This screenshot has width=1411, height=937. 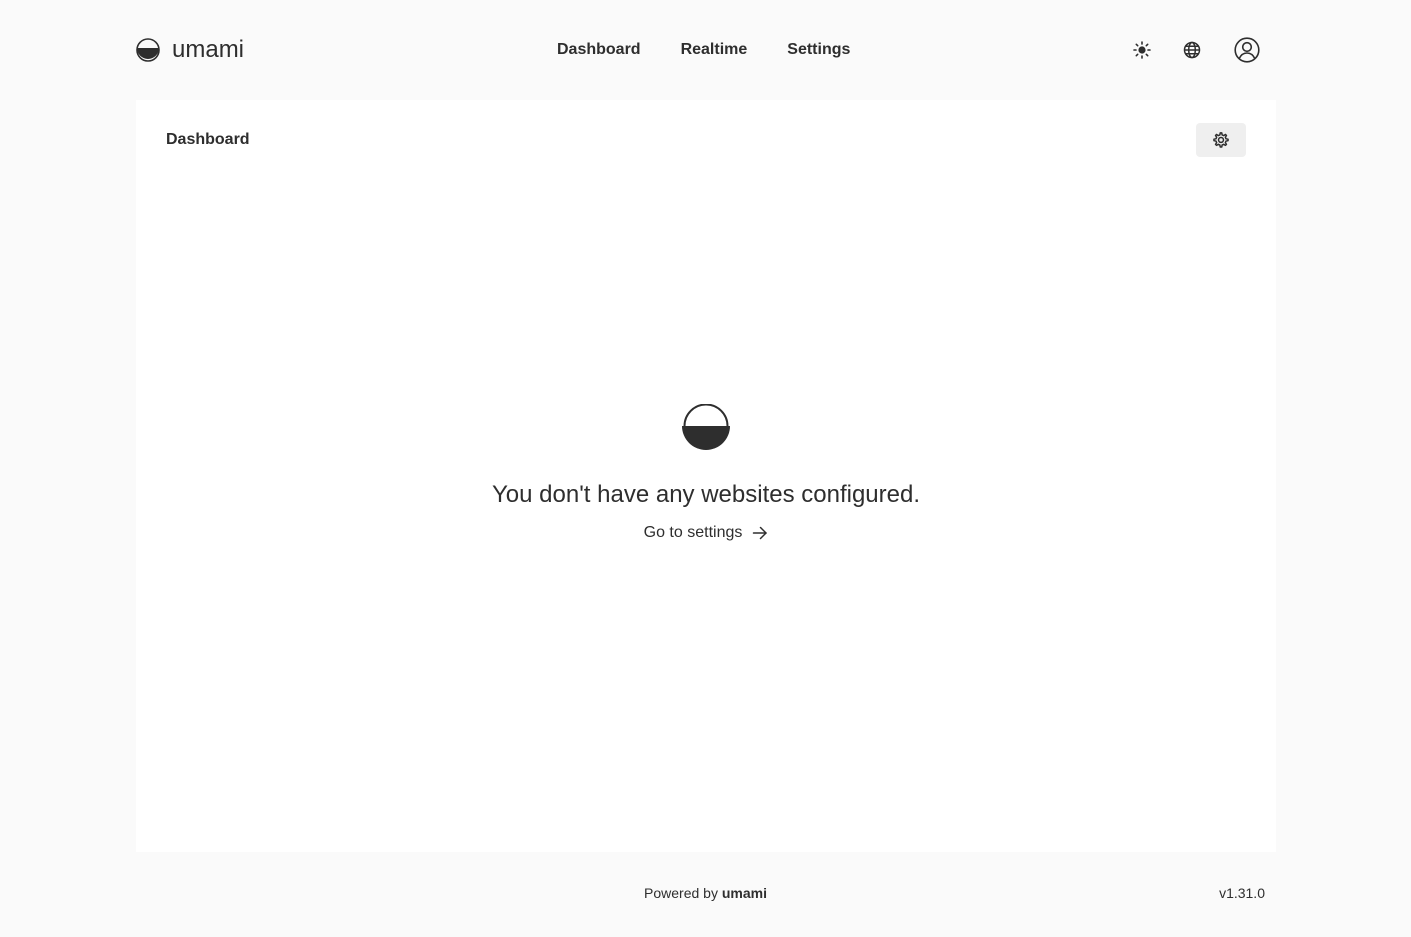 I want to click on nav-item-realtime: Realtime, so click(x=714, y=50).